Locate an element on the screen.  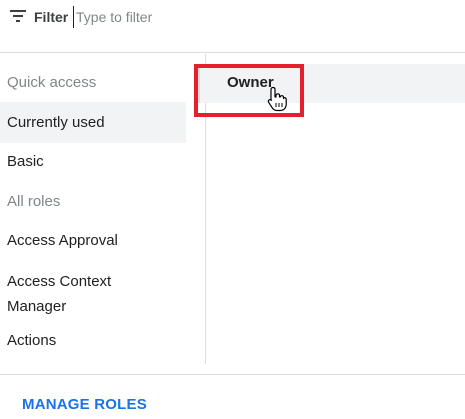
category-item-label: Currently used is located at coordinates (56, 122).